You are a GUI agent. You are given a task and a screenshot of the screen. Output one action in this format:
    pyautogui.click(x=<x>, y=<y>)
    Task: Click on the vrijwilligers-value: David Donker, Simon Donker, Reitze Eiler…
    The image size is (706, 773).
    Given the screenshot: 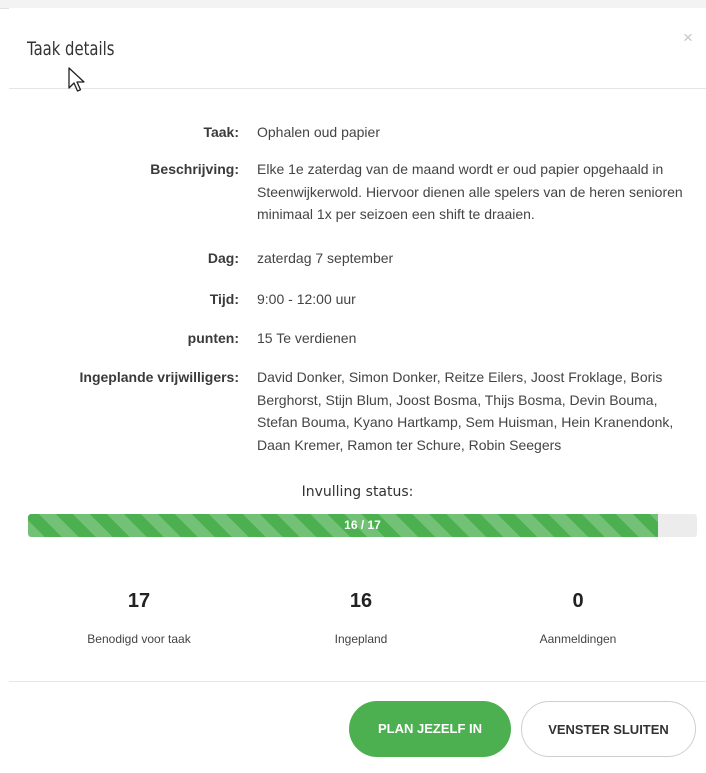 What is the action you would take?
    pyautogui.click(x=465, y=411)
    